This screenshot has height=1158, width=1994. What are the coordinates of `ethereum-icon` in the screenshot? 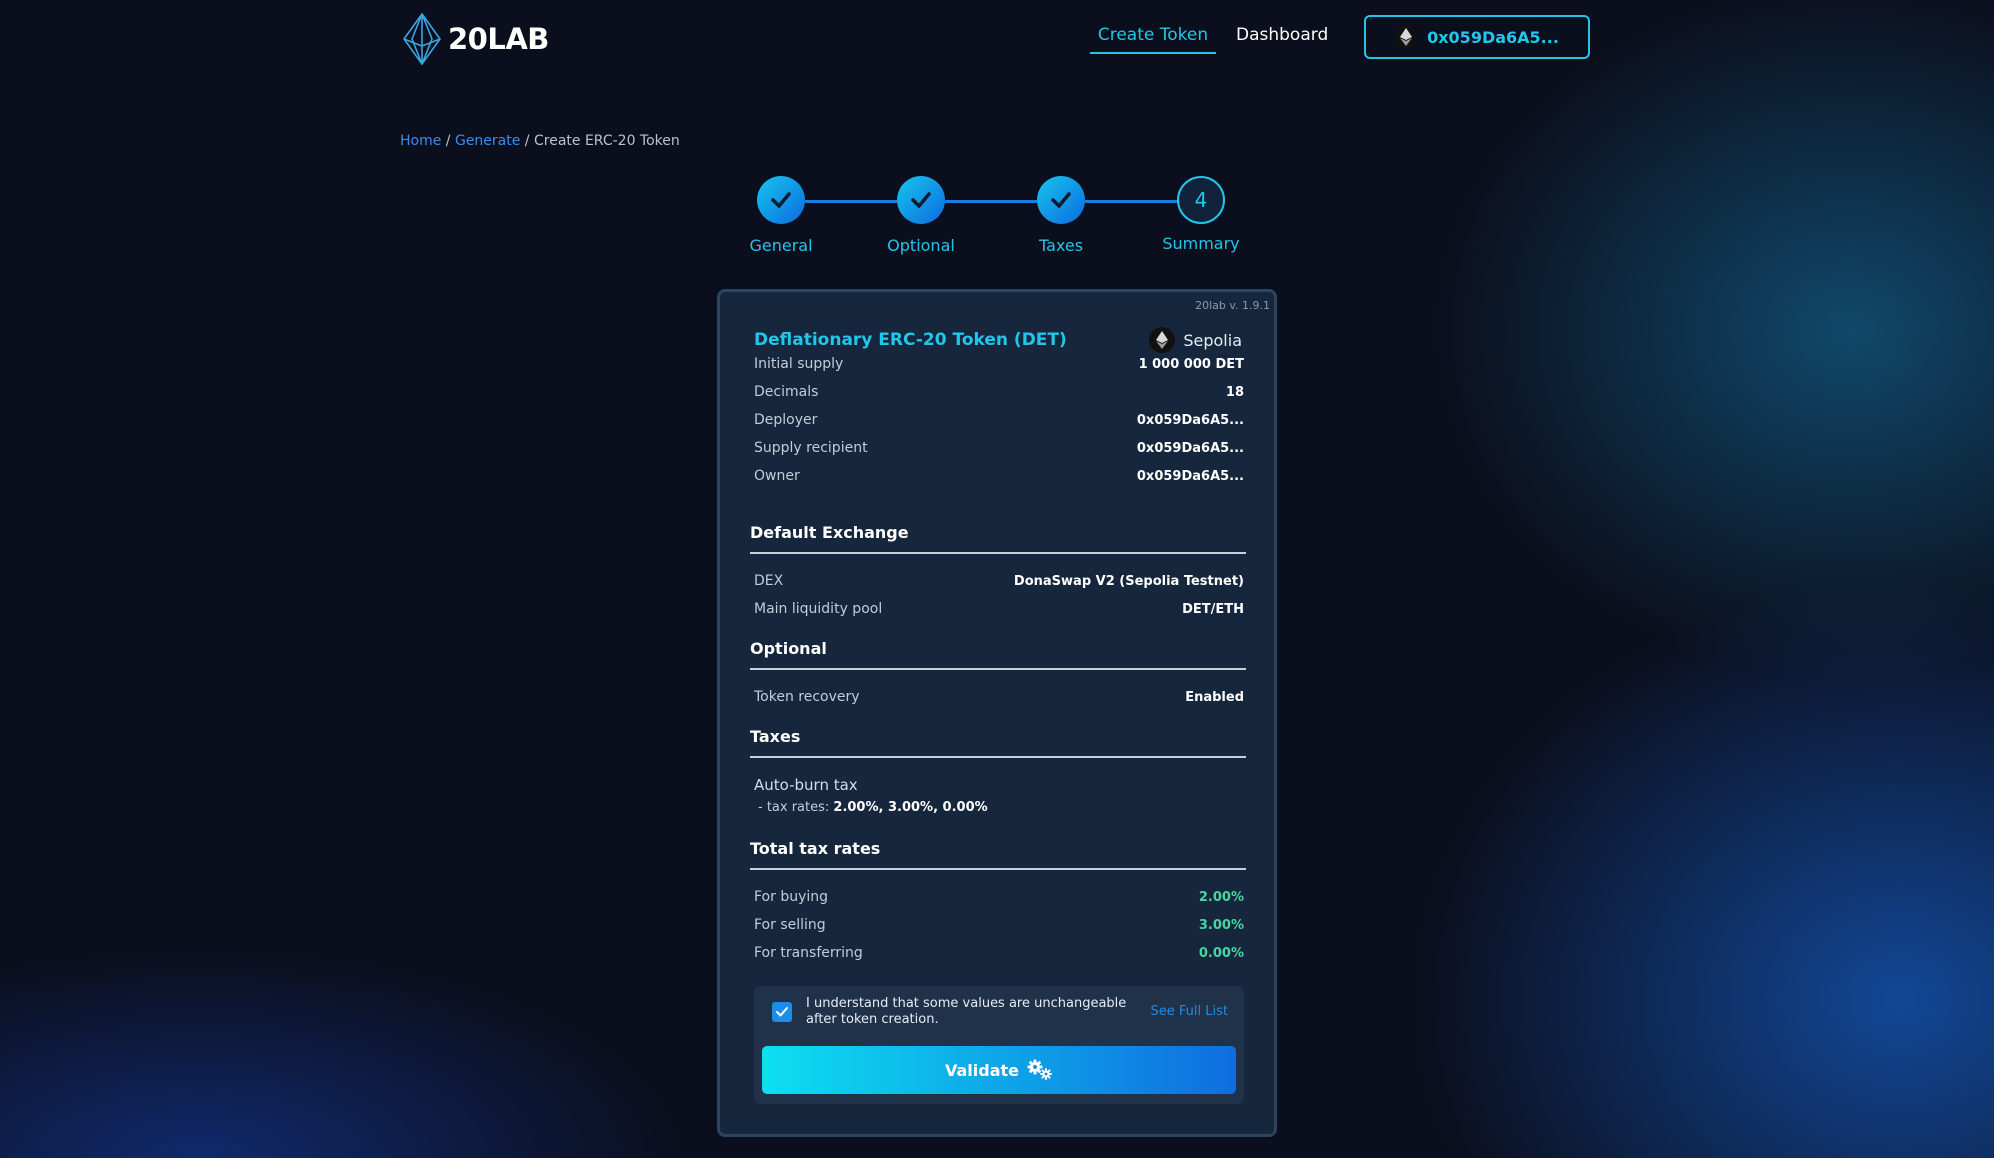 It's located at (1406, 37).